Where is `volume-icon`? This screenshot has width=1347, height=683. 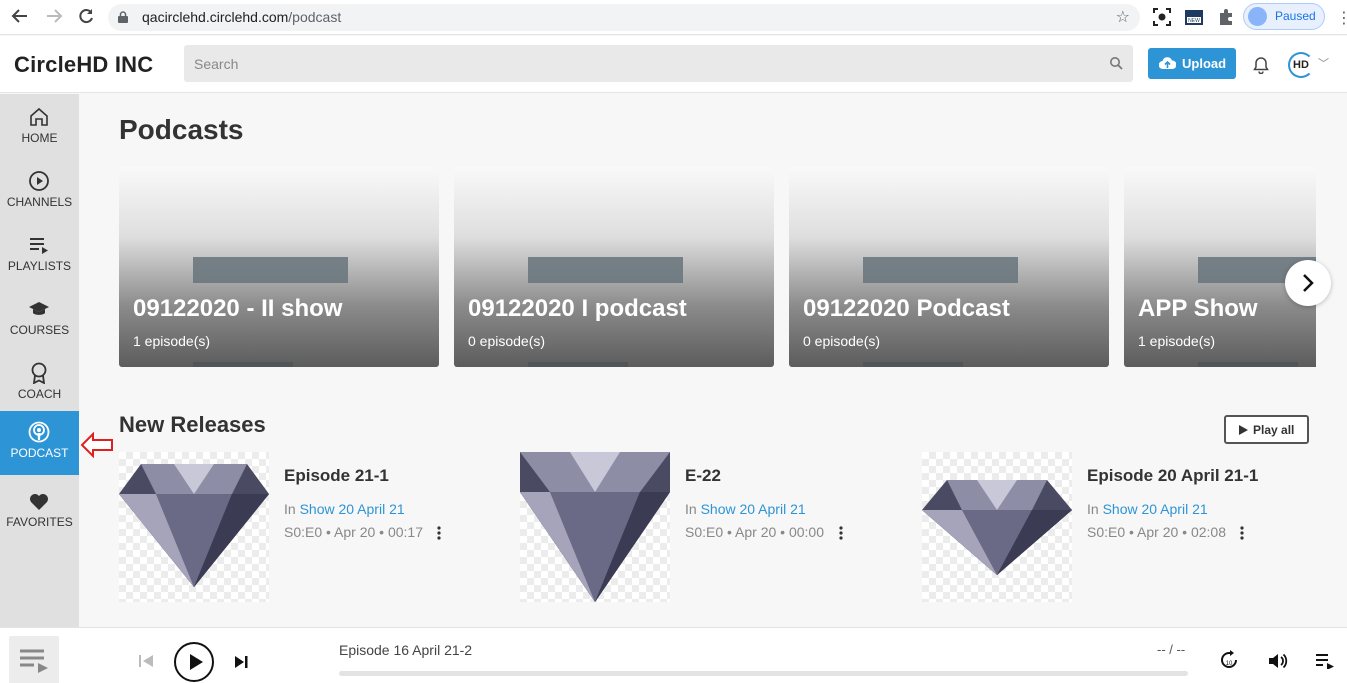 volume-icon is located at coordinates (1278, 661).